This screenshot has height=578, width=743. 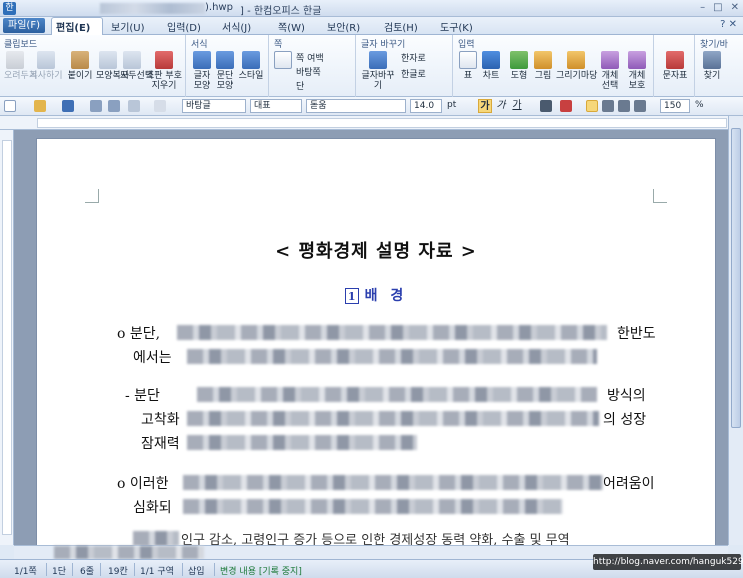 What do you see at coordinates (160, 444) in the screenshot?
I see `line-5-prefix: 잠재력` at bounding box center [160, 444].